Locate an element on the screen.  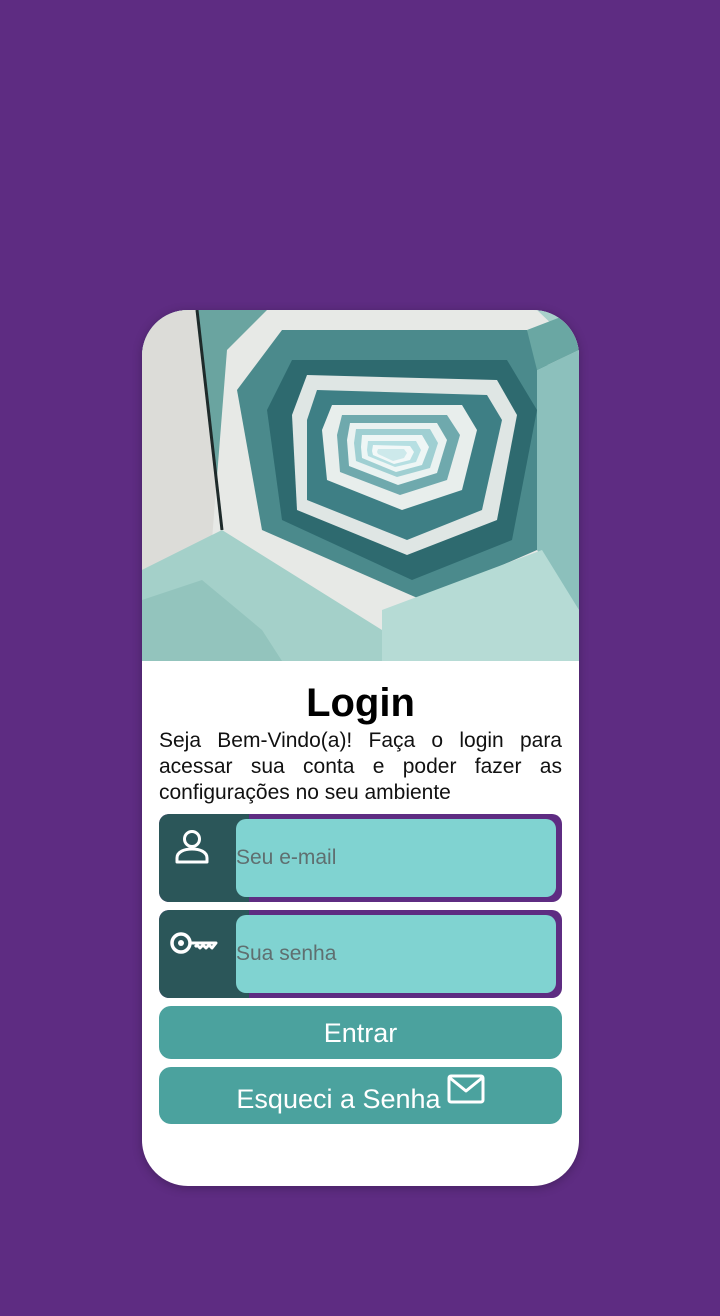
user-icon is located at coordinates (192, 847).